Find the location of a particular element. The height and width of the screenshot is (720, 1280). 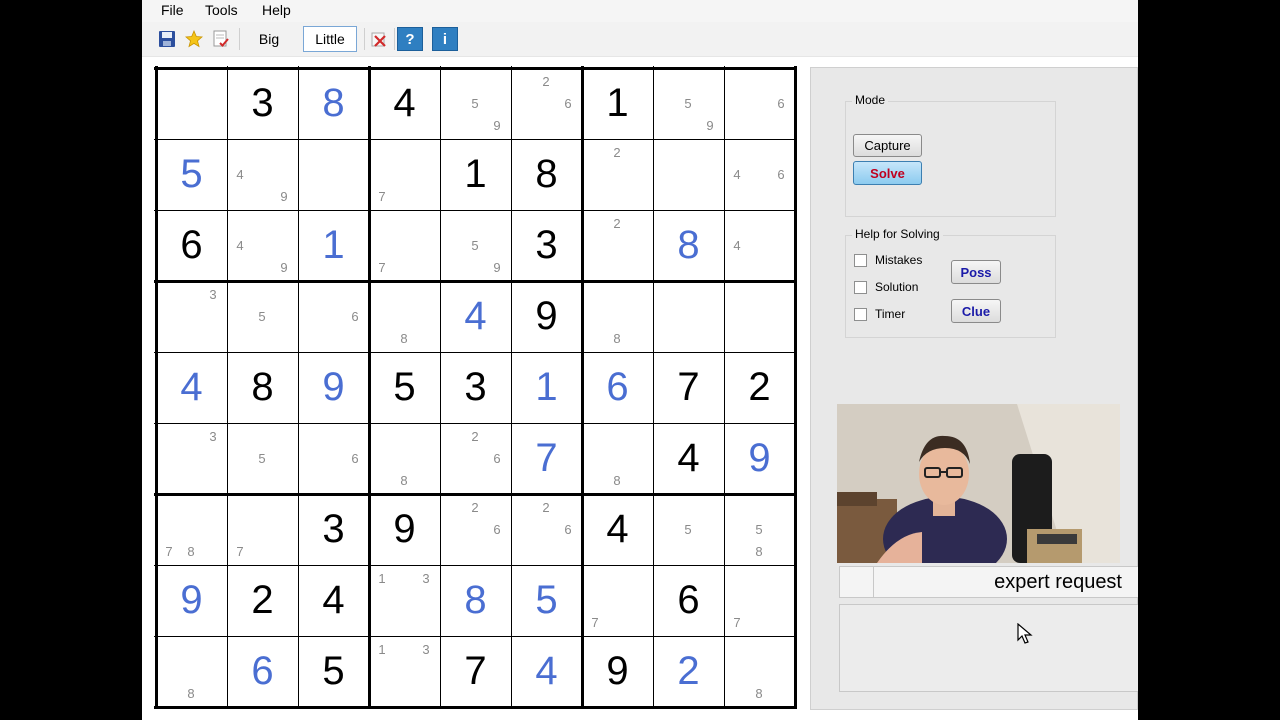

solution-checkbox is located at coordinates (860, 287).